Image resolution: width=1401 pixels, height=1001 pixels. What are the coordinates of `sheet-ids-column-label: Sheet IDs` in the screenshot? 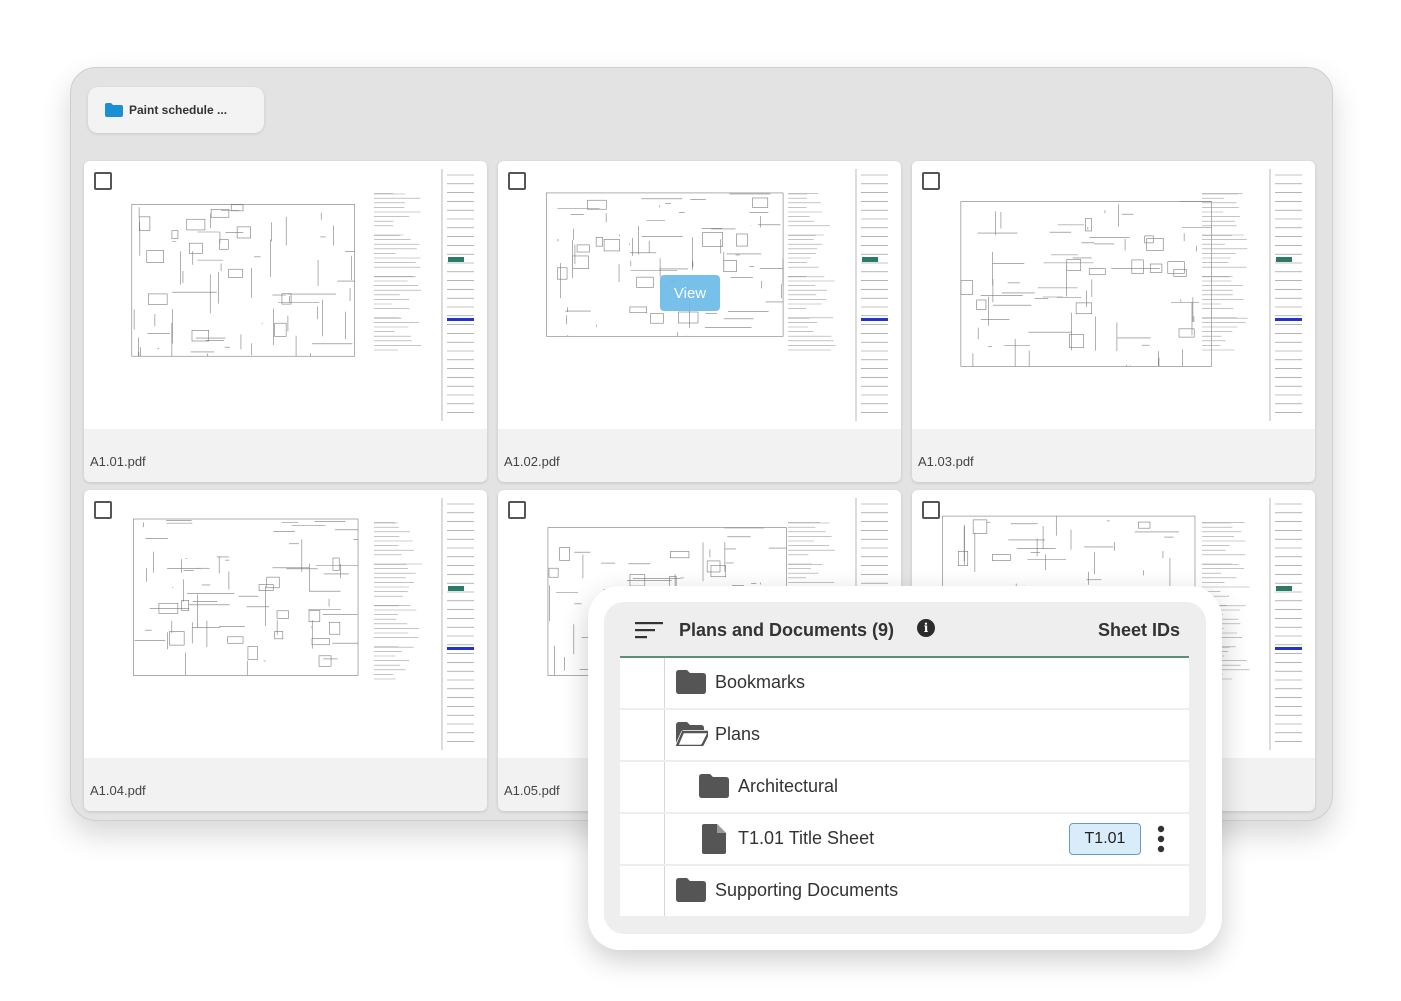 It's located at (1138, 630).